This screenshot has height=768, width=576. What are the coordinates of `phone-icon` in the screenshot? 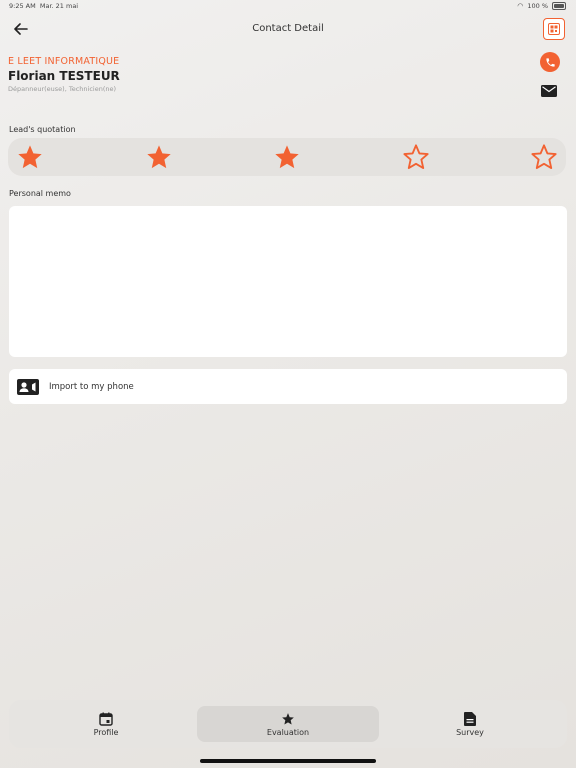 It's located at (550, 62).